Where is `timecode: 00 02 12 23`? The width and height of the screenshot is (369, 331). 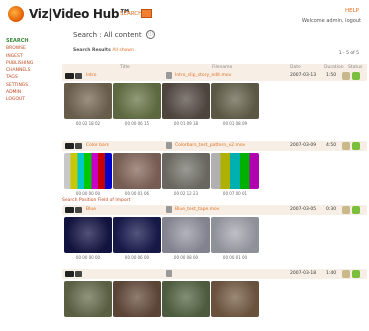 timecode: 00 02 12 23 is located at coordinates (186, 193).